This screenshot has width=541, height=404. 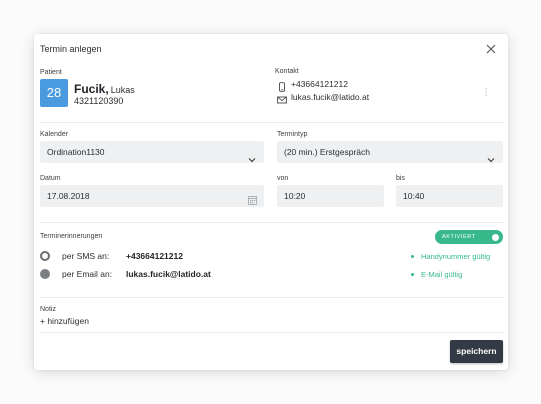 I want to click on from-time-value: 10:20, so click(x=295, y=196).